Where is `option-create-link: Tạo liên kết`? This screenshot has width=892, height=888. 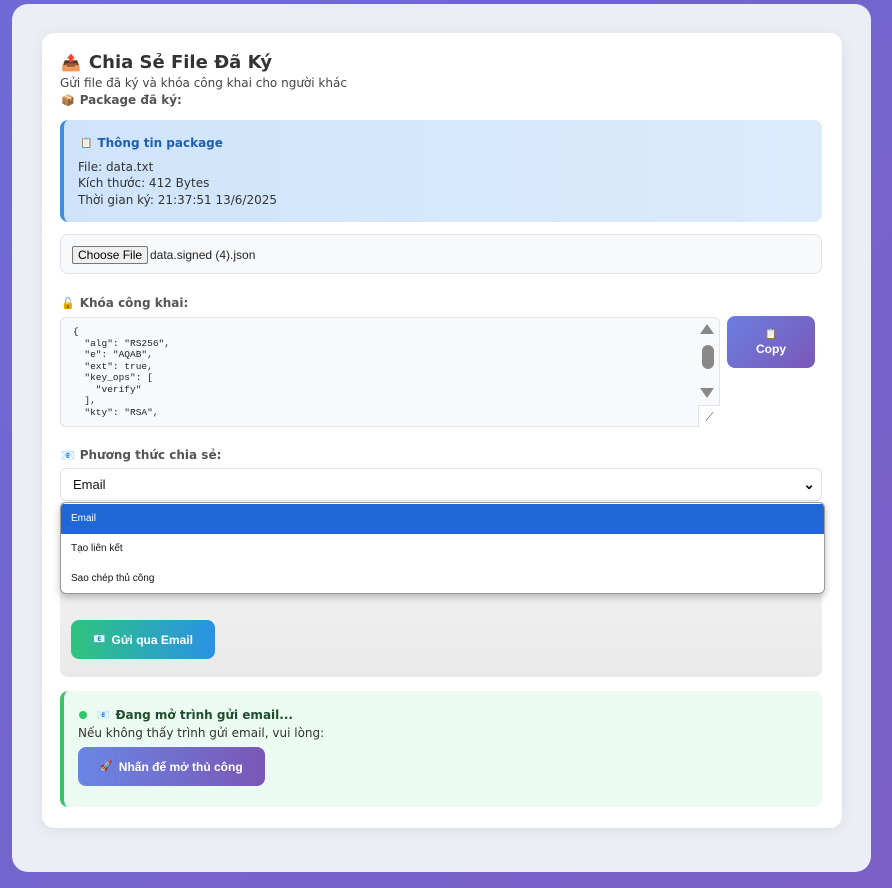
option-create-link: Tạo liên kết is located at coordinates (442, 549).